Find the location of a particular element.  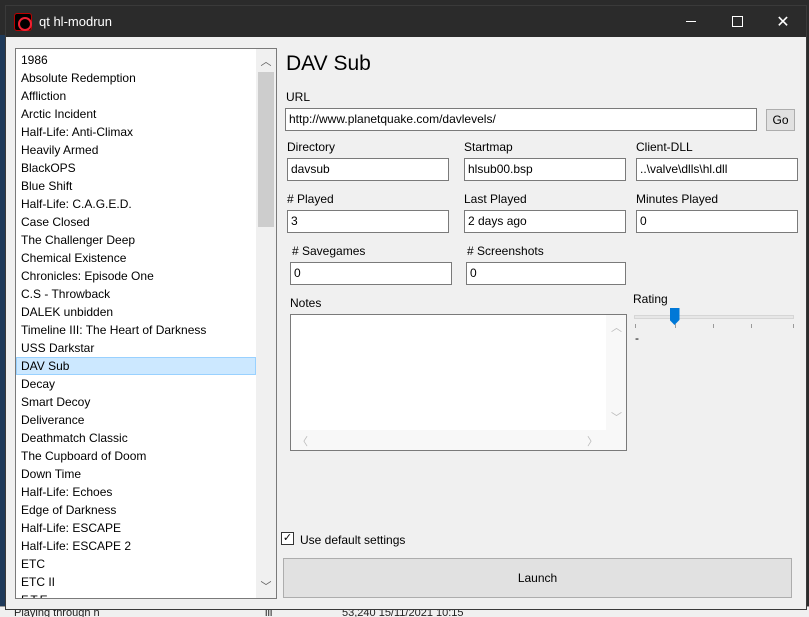

client-dll-label: Client-DLL is located at coordinates (664, 147).